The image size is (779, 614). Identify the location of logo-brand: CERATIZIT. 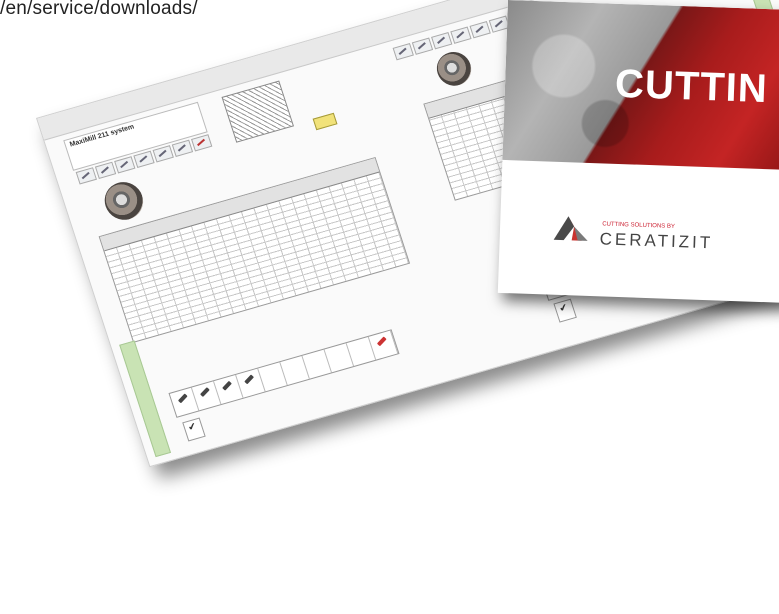
(656, 241).